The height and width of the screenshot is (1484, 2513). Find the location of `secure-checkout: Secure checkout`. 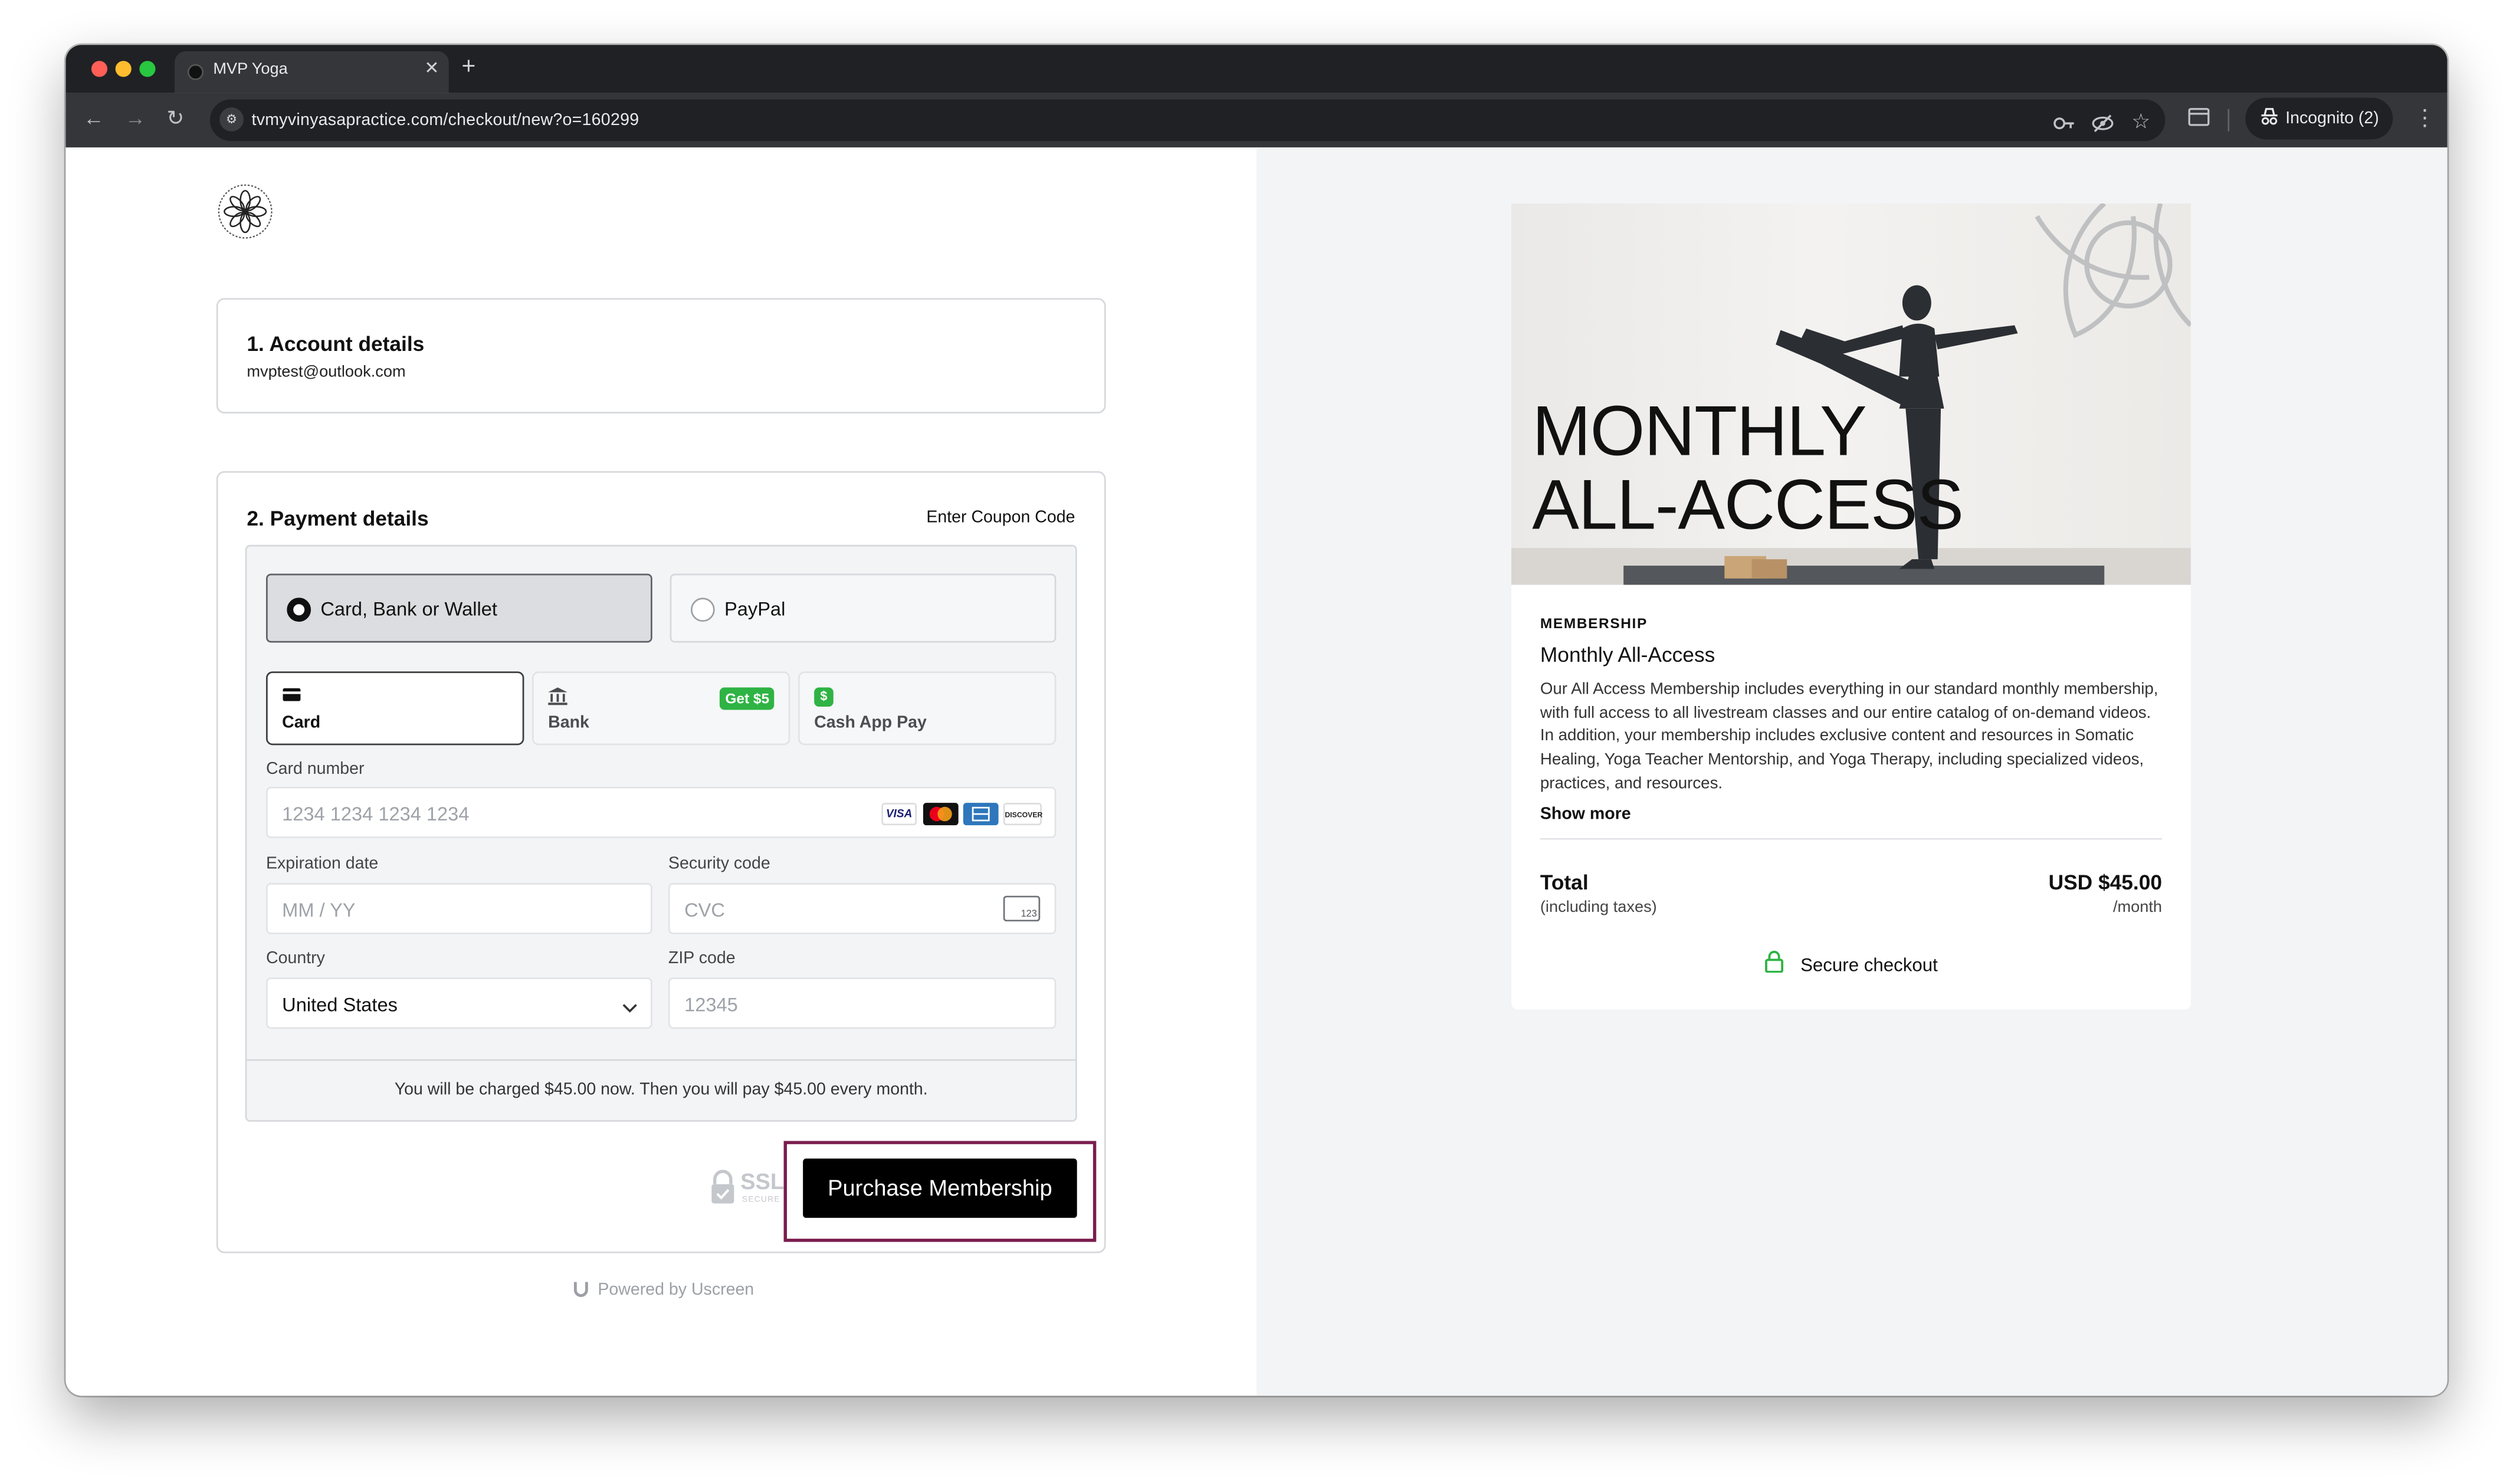

secure-checkout: Secure checkout is located at coordinates (1851, 965).